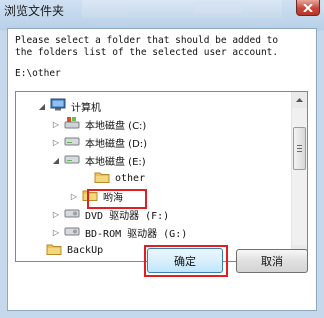 The image size is (324, 318). I want to click on tree-item-drive-d: ▷ 本地磁盘 (D:), so click(99, 142).